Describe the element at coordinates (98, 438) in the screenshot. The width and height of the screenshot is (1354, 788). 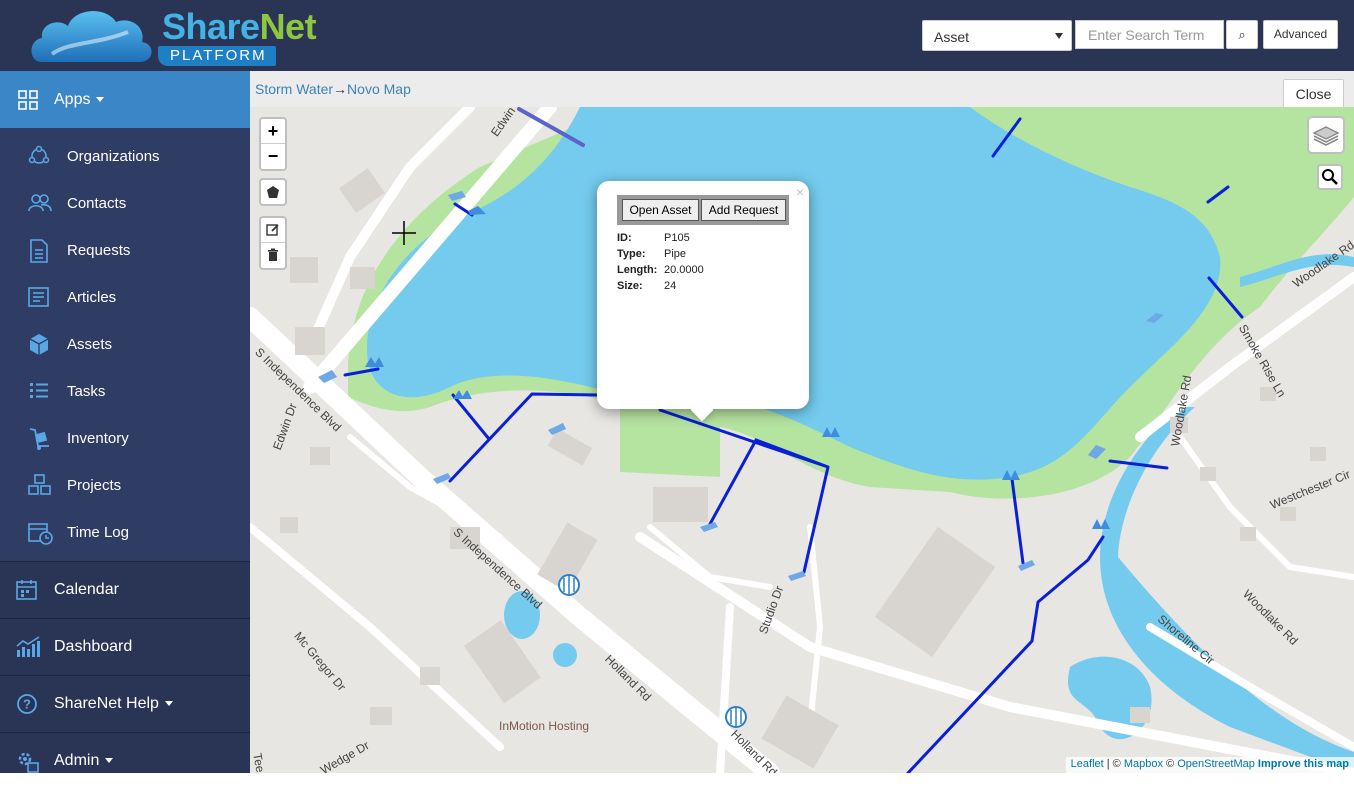
I see `sidebar-item-label: Inventory` at that location.